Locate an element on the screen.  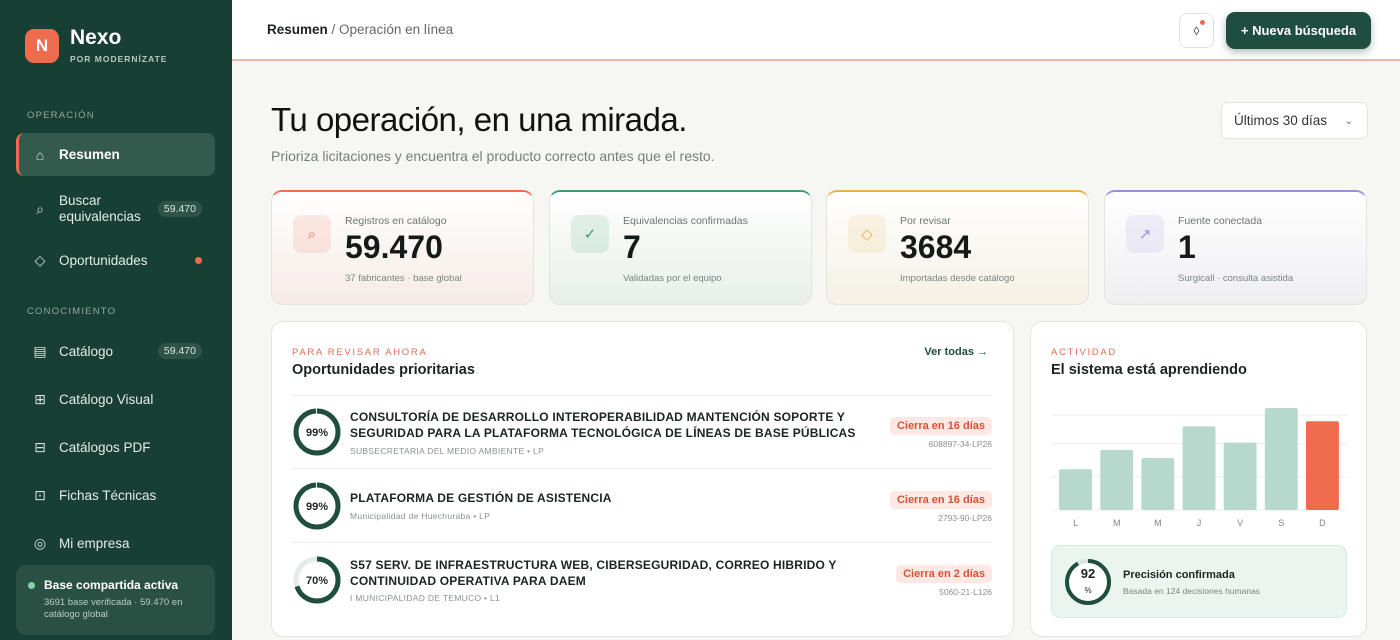
opportunity-meta: I MUNICIPALIDAD DE TEMUCO • L1 is located at coordinates (425, 598).